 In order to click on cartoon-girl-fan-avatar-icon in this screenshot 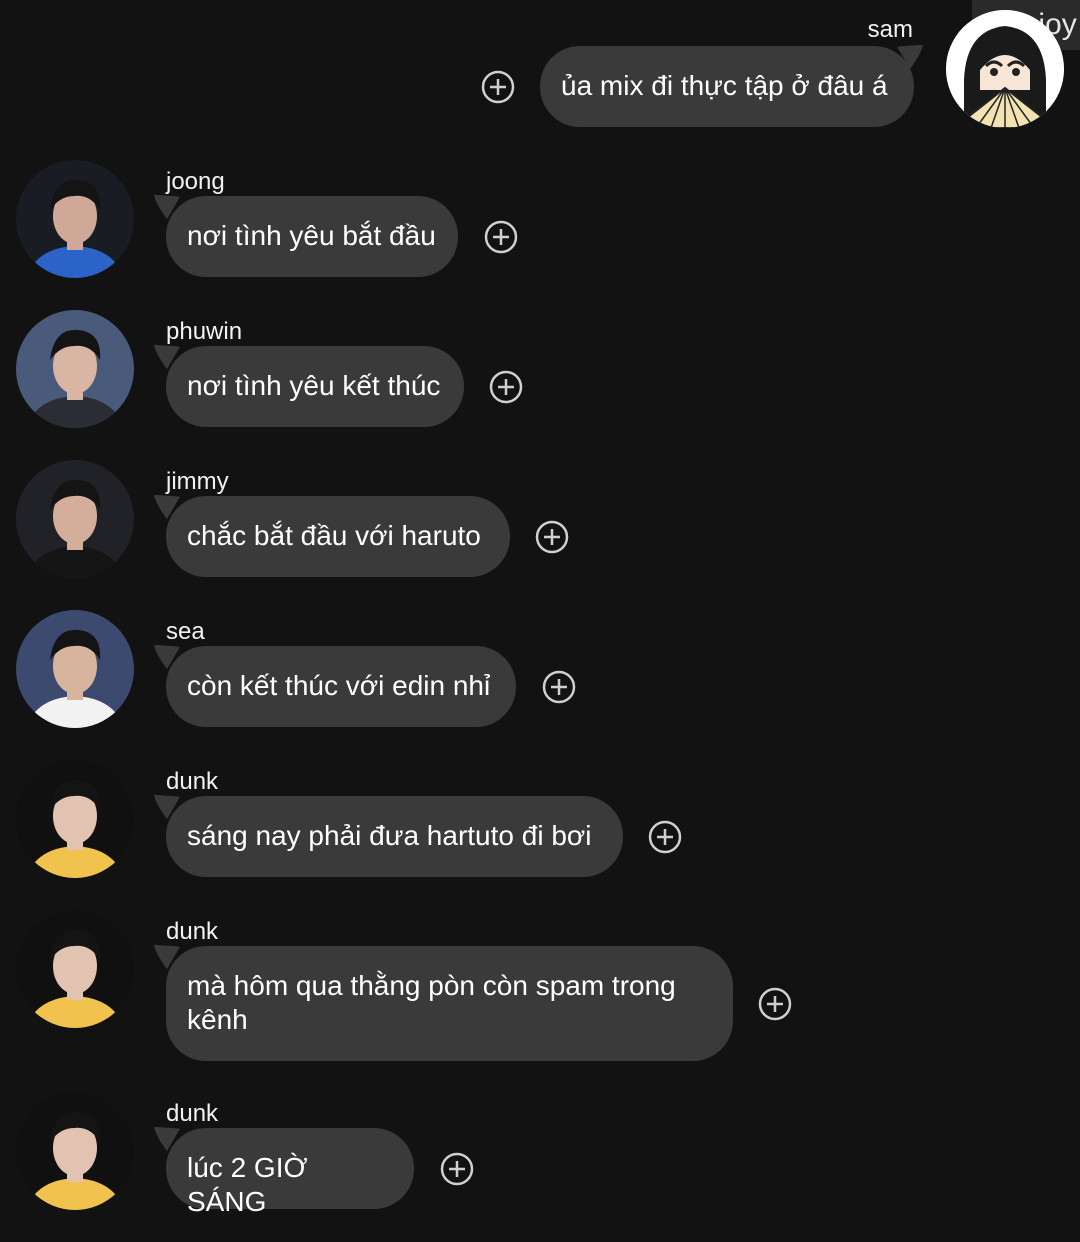, I will do `click(1005, 69)`.